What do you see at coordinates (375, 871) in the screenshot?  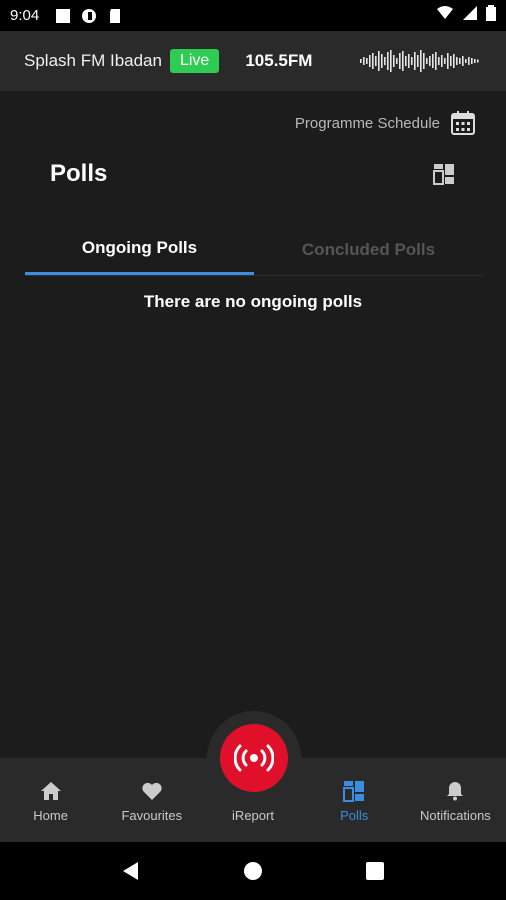 I see `recents-icon` at bounding box center [375, 871].